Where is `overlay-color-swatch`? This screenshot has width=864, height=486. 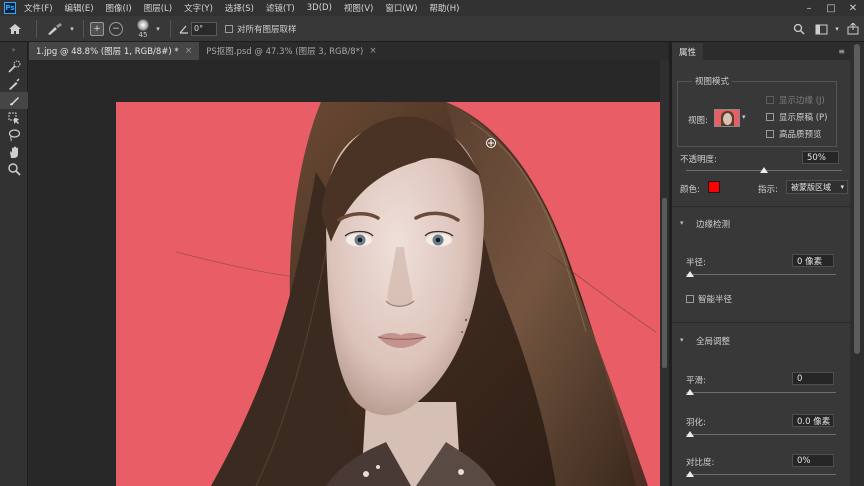
overlay-color-swatch is located at coordinates (714, 187).